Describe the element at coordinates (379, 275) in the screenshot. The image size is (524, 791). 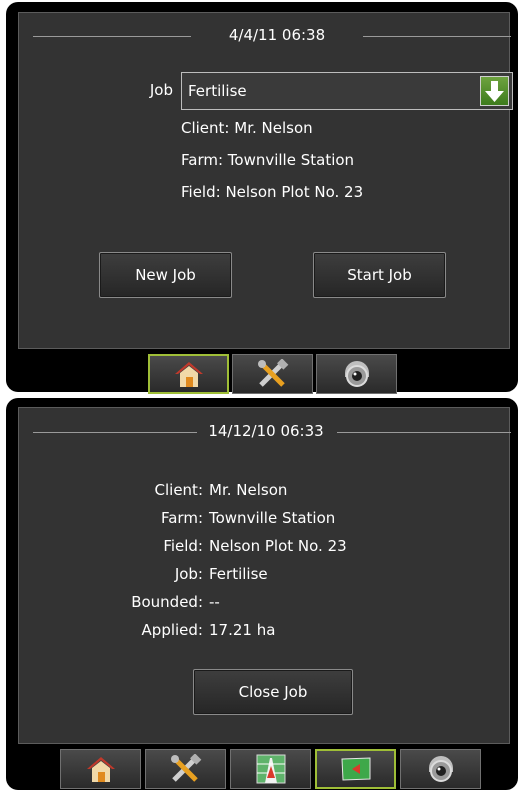
I see `start-job-button: Start Job` at that location.